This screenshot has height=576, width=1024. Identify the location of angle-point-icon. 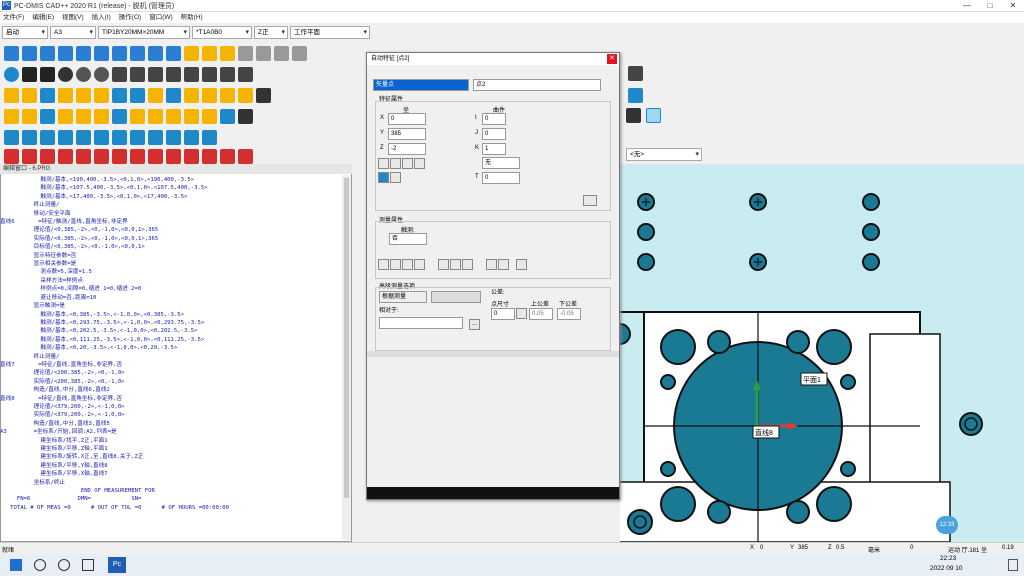
(227, 95).